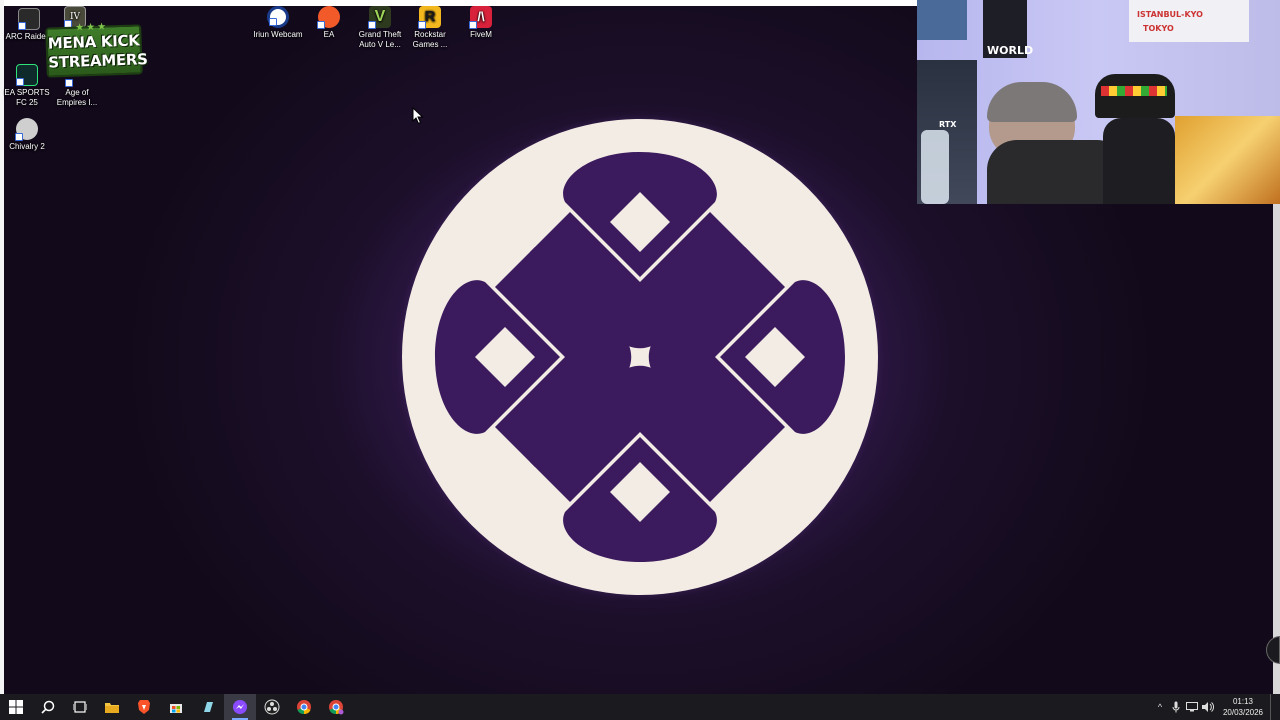 The image size is (1280, 720). I want to click on ea-icon, so click(328, 17).